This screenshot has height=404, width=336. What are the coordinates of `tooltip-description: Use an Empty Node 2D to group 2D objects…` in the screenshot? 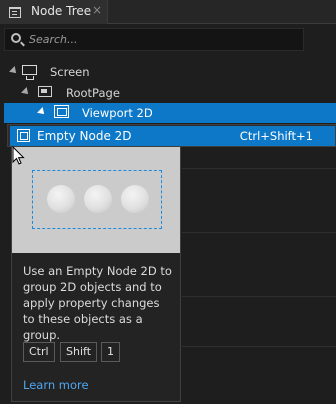 It's located at (97, 303).